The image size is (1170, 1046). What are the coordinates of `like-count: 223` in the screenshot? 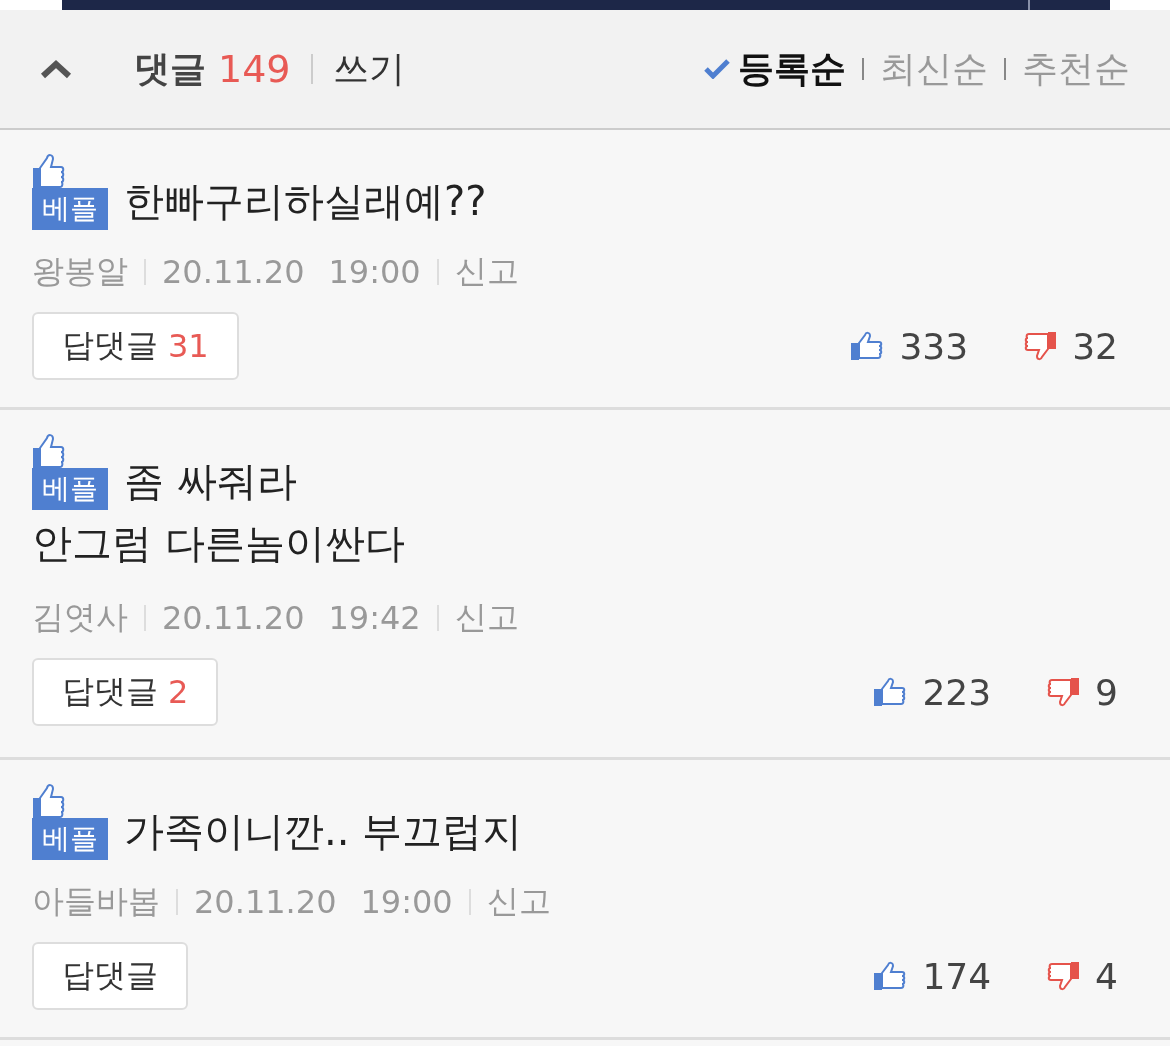 It's located at (957, 692).